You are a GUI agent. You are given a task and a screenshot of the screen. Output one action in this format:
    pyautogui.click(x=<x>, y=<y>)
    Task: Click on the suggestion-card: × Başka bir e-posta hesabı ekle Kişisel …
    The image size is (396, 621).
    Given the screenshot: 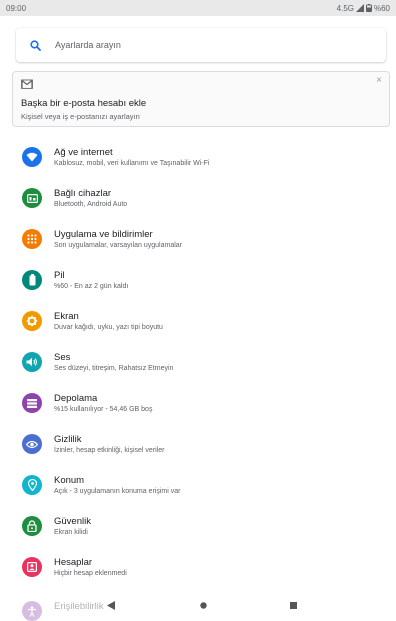 What is the action you would take?
    pyautogui.click(x=201, y=99)
    